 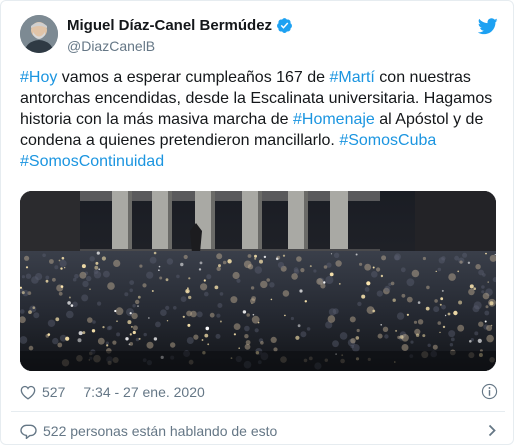 I want to click on author-display-name: Miguel Díaz-Canel Bermúdez, so click(x=180, y=25).